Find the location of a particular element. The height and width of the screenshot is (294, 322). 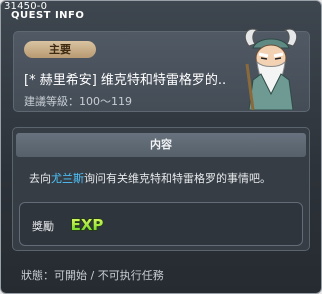

quest-description: 去向尤兰斯询问有关维克特和特雷格罗的事情吧。 is located at coordinates (164, 178).